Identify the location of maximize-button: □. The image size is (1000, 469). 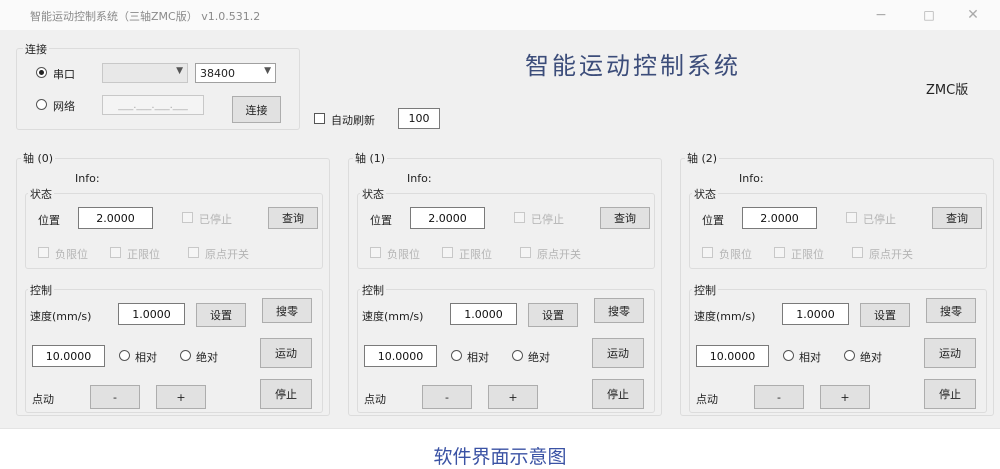
(929, 15).